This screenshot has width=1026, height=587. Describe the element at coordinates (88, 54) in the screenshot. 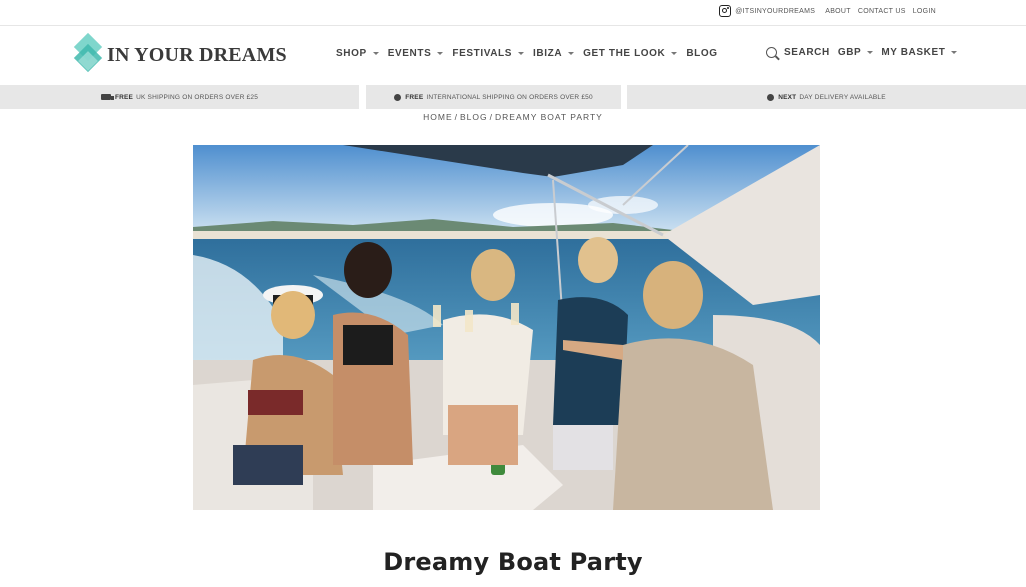

I see `diamond-logo-icon` at that location.